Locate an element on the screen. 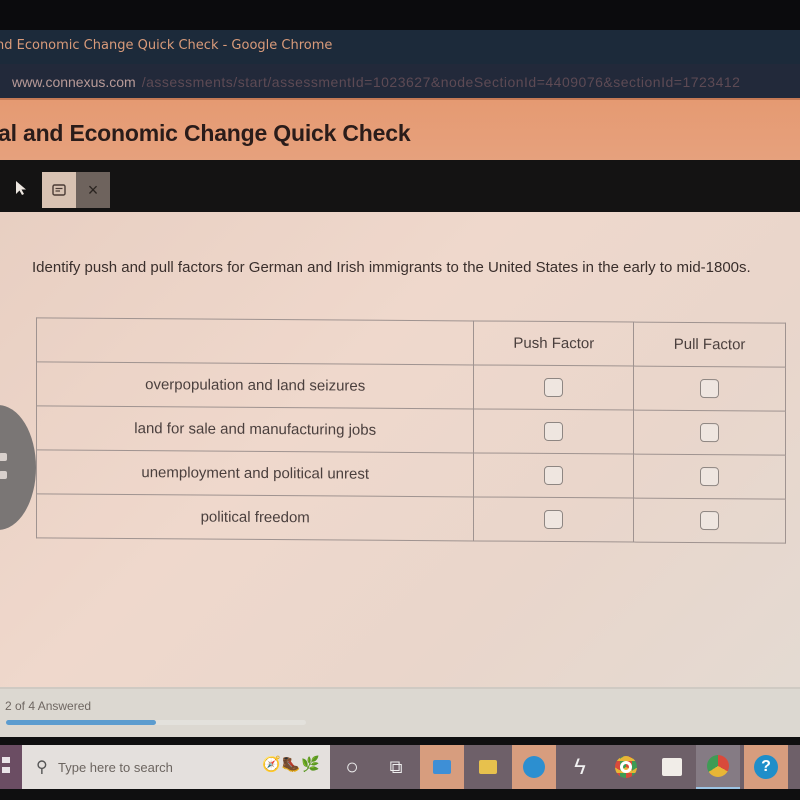 The image size is (800, 800). folder-icon is located at coordinates (488, 767).